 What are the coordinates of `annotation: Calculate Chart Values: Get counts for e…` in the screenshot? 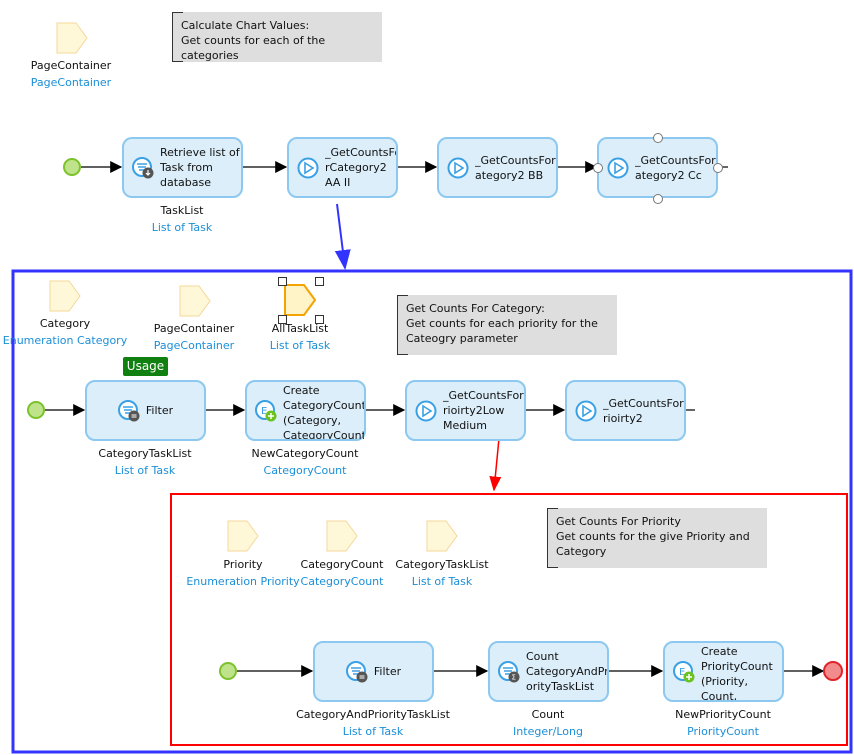 It's located at (277, 37).